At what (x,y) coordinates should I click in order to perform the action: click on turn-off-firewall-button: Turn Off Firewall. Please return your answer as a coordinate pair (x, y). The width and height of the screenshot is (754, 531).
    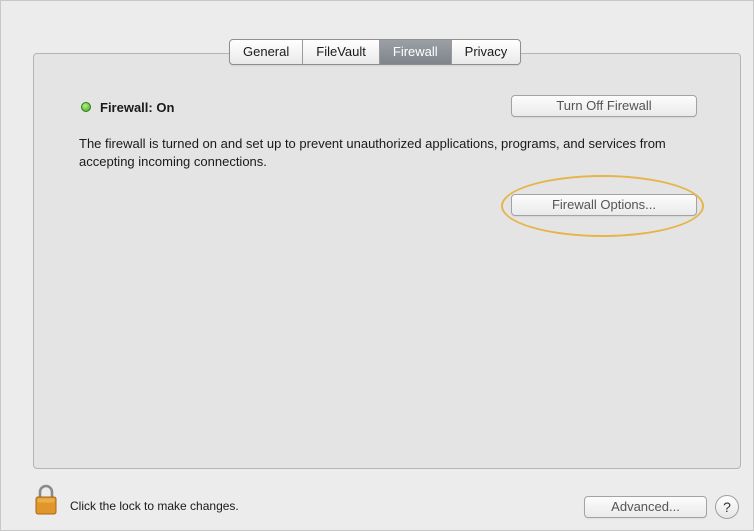
    Looking at the image, I should click on (604, 106).